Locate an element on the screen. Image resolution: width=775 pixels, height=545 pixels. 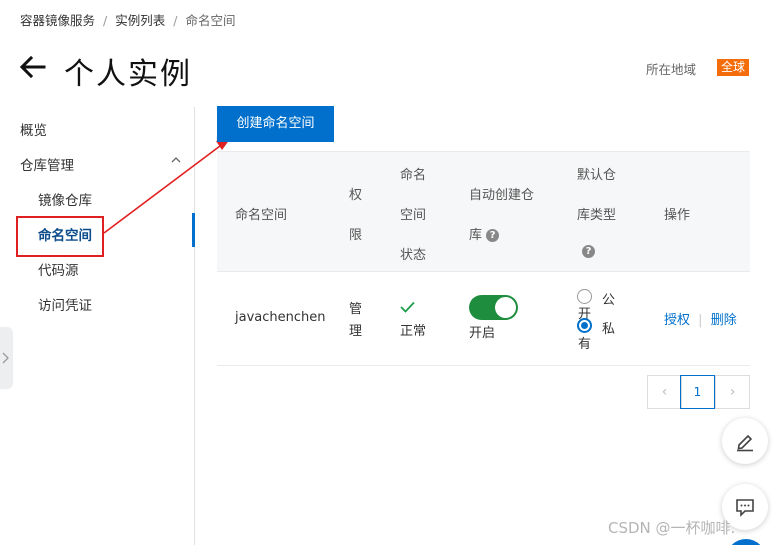
sidebar-expand-tab is located at coordinates (6, 358).